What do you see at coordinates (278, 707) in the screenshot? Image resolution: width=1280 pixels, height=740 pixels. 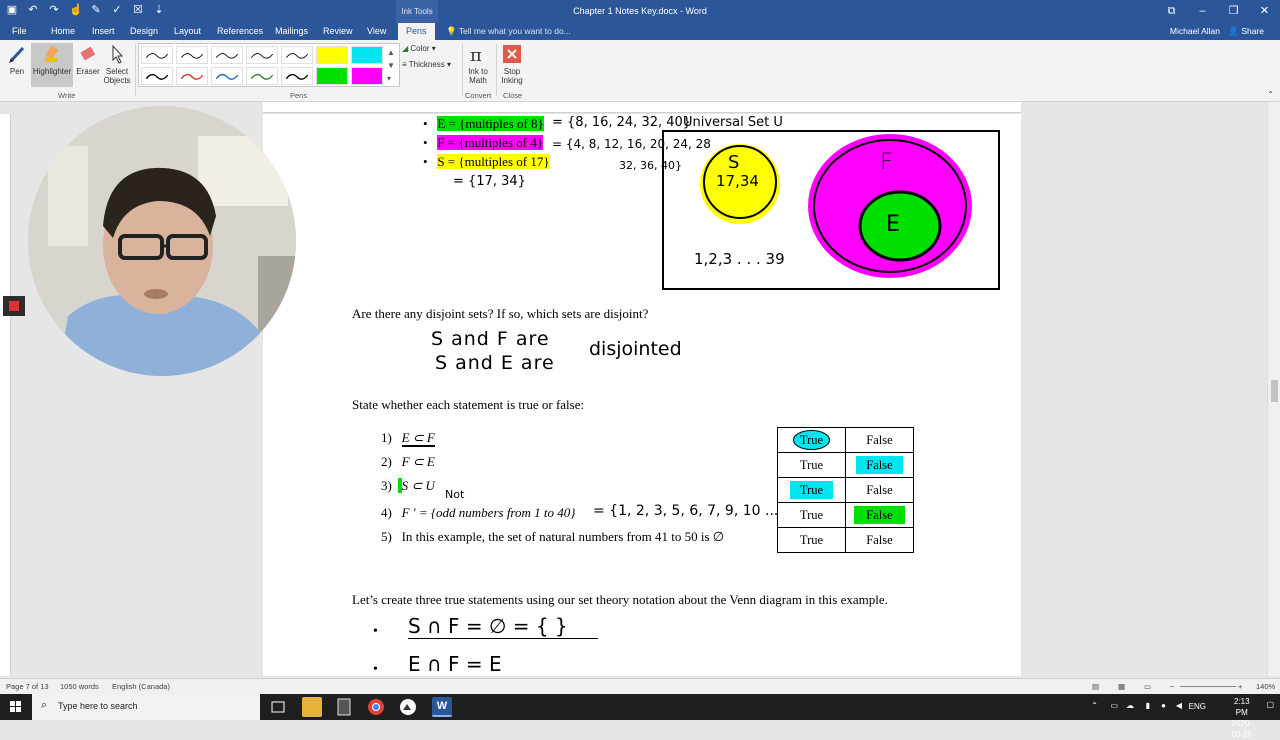 I see `task-view-icon` at bounding box center [278, 707].